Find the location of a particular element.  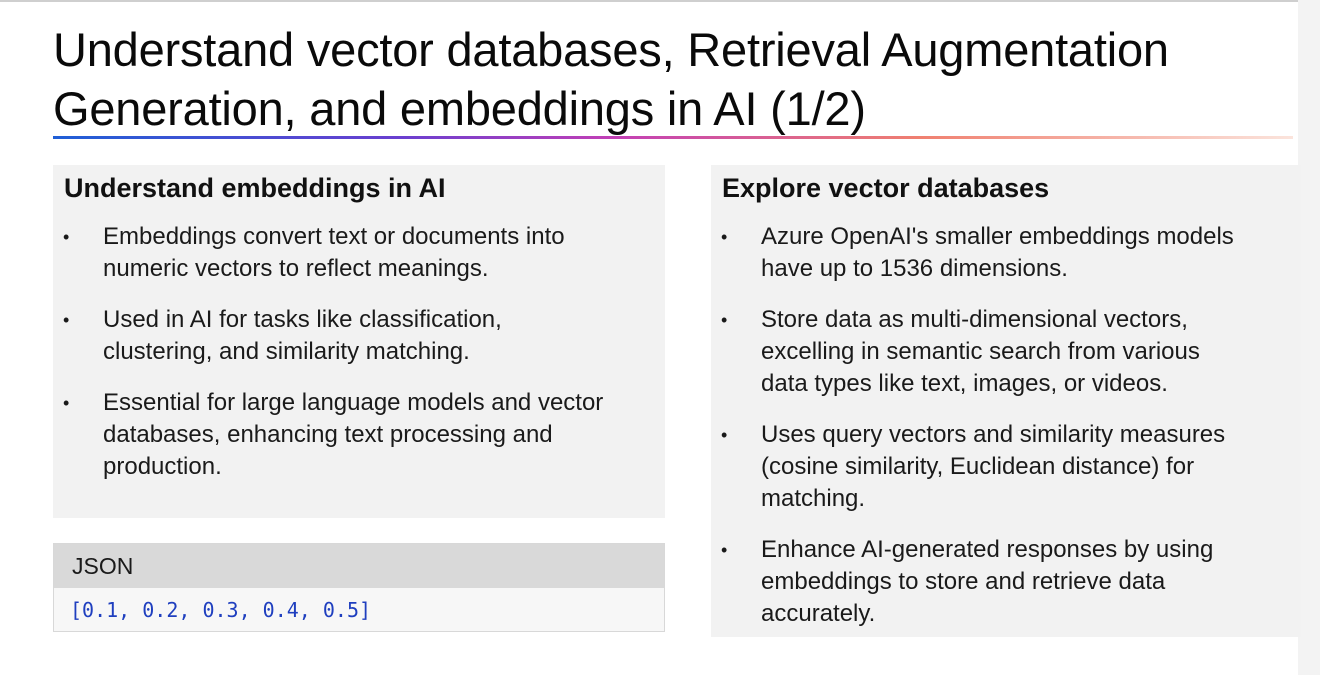

bullet-line: production. is located at coordinates (162, 466).